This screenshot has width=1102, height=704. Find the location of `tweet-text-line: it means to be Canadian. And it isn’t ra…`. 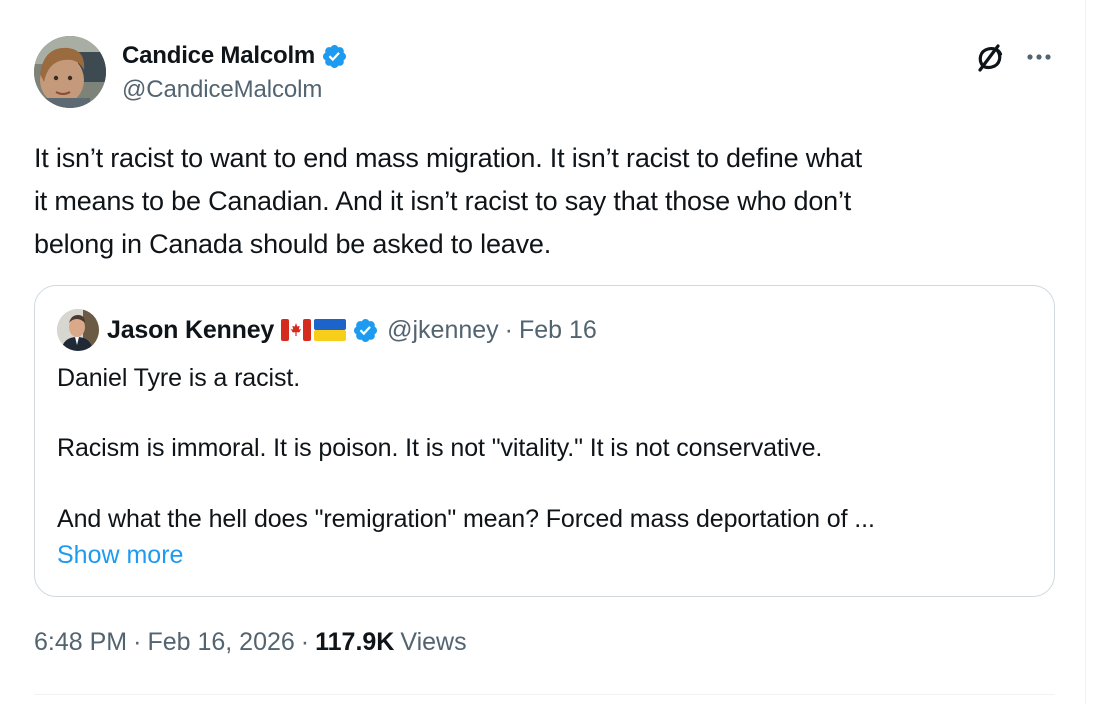

tweet-text-line: it means to be Canadian. And it isn’t ra… is located at coordinates (443, 201).